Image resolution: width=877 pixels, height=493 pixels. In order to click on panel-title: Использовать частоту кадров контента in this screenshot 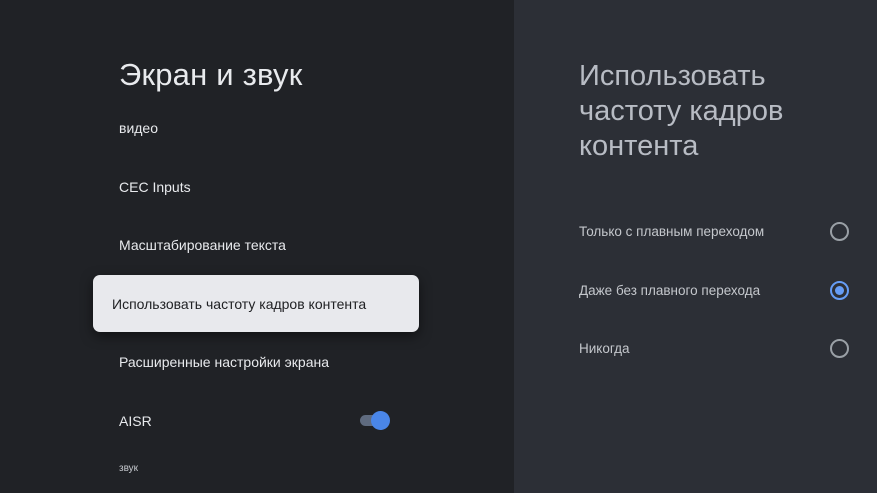, I will do `click(681, 111)`.